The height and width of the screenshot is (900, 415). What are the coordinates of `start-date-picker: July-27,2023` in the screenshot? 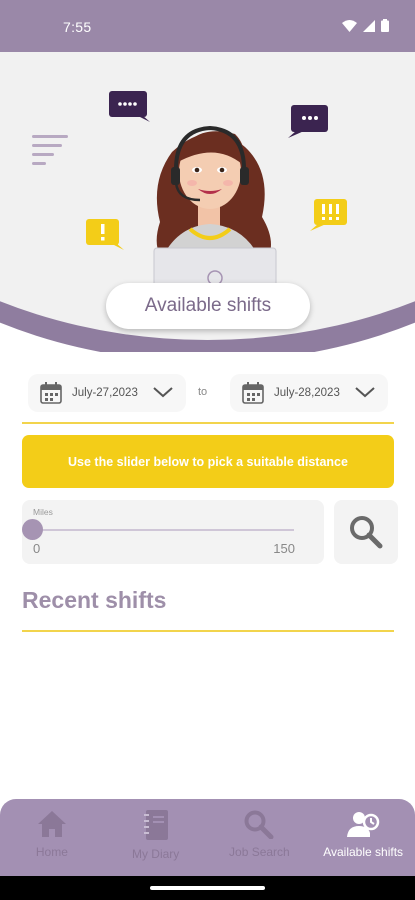 It's located at (107, 393).